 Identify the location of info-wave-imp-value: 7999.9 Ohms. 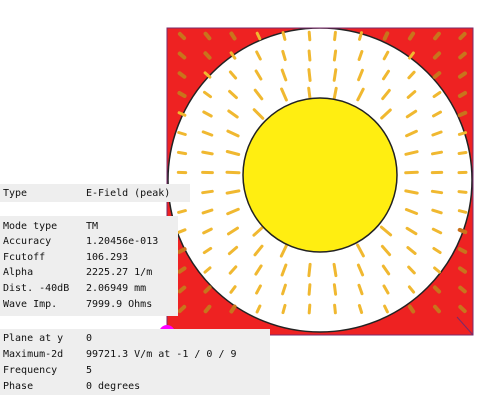
(119, 304).